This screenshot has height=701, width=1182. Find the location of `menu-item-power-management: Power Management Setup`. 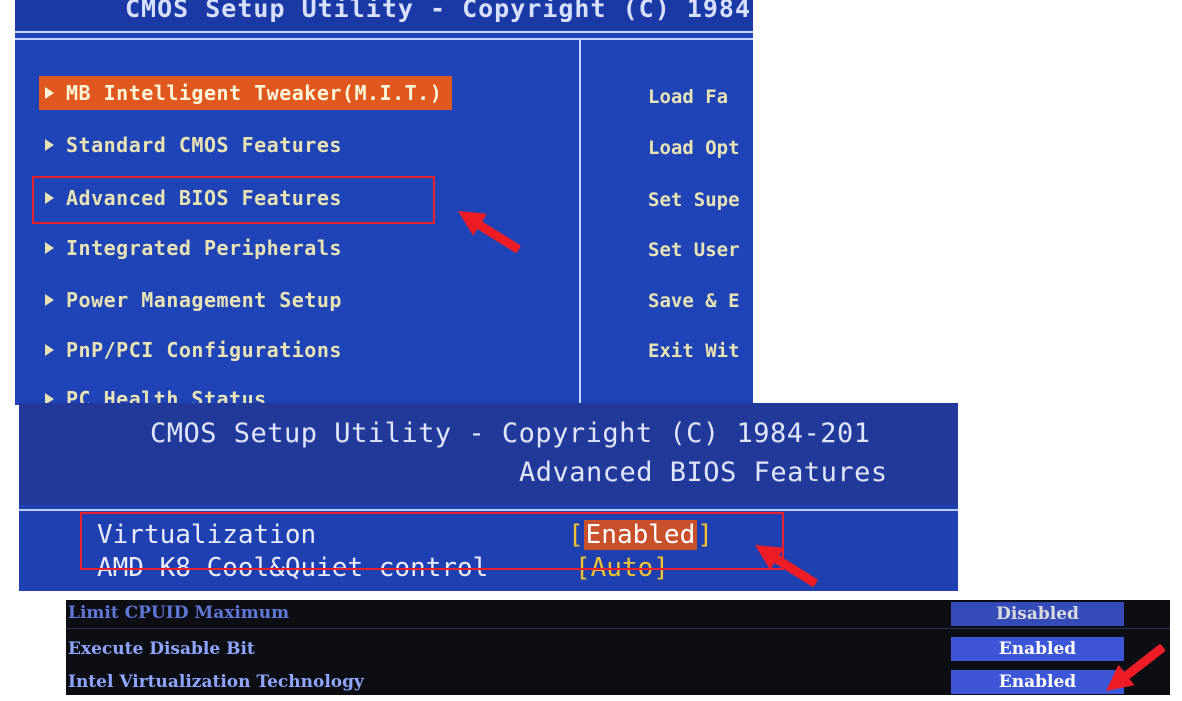

menu-item-power-management: Power Management Setup is located at coordinates (193, 300).